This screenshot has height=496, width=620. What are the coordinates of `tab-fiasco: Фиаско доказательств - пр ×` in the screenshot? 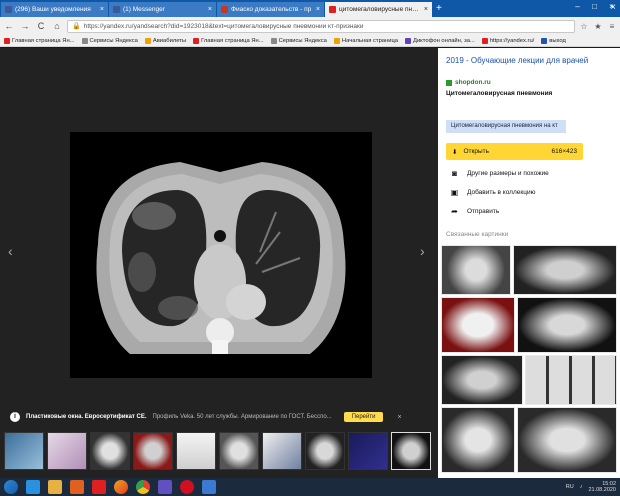 It's located at (270, 9).